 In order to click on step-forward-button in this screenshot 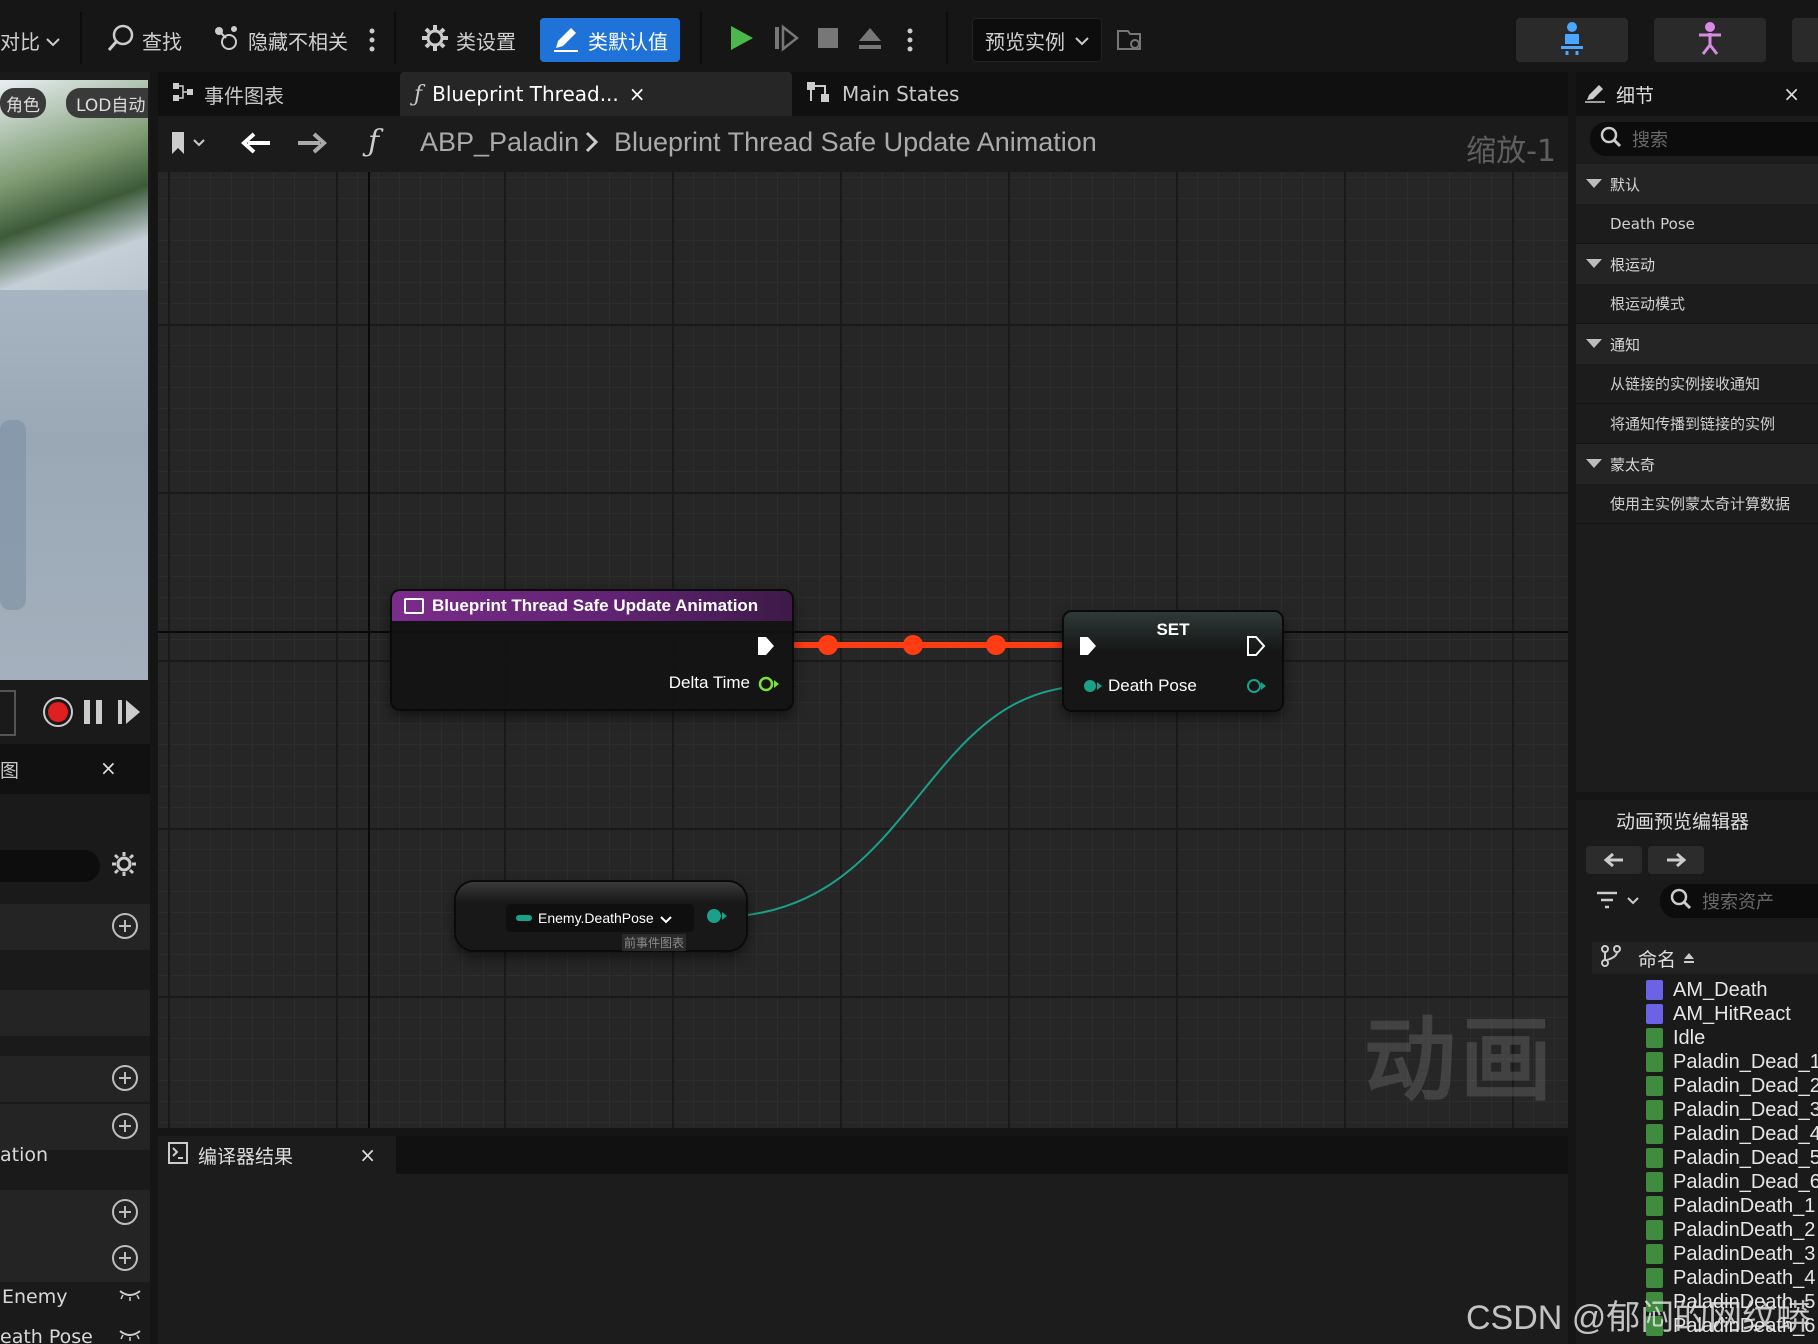, I will do `click(129, 714)`.